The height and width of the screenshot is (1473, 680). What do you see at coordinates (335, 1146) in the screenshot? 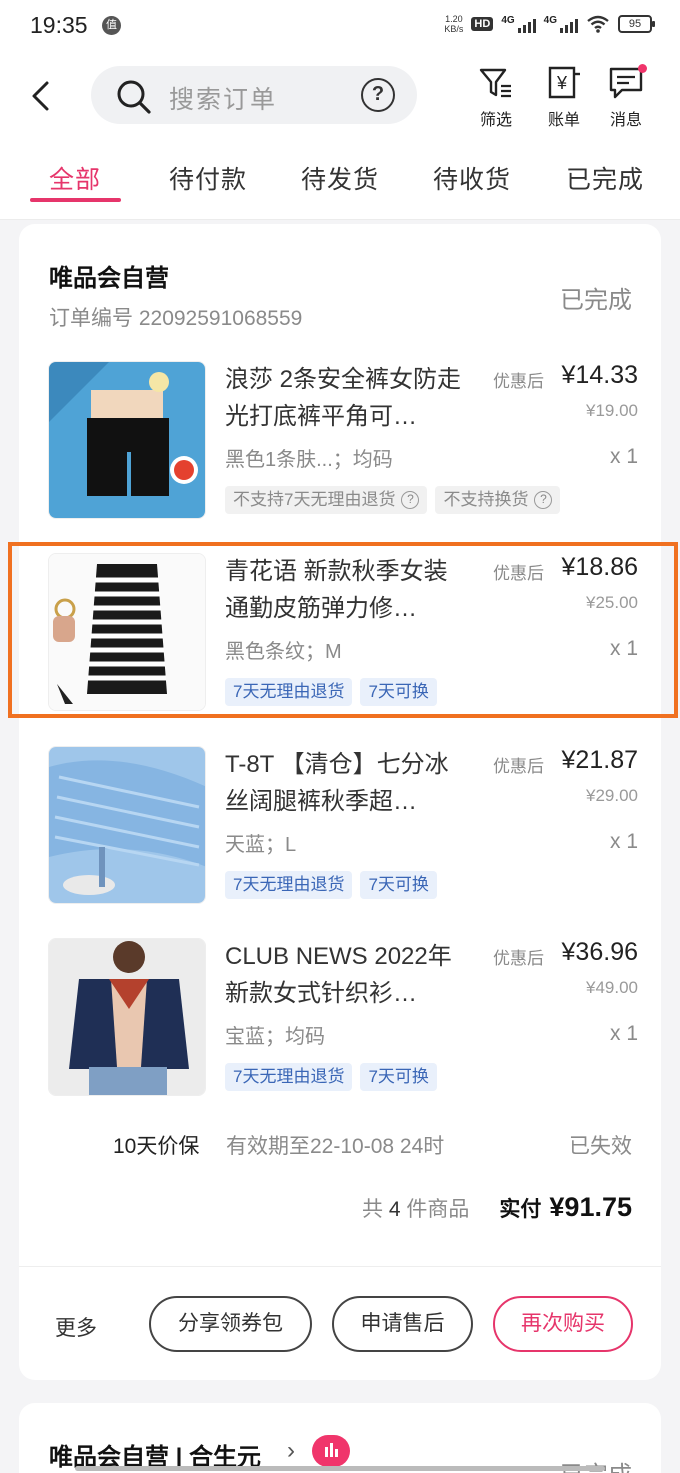
I see `price-protection-validity: 有效期至22-10-08 24时` at bounding box center [335, 1146].